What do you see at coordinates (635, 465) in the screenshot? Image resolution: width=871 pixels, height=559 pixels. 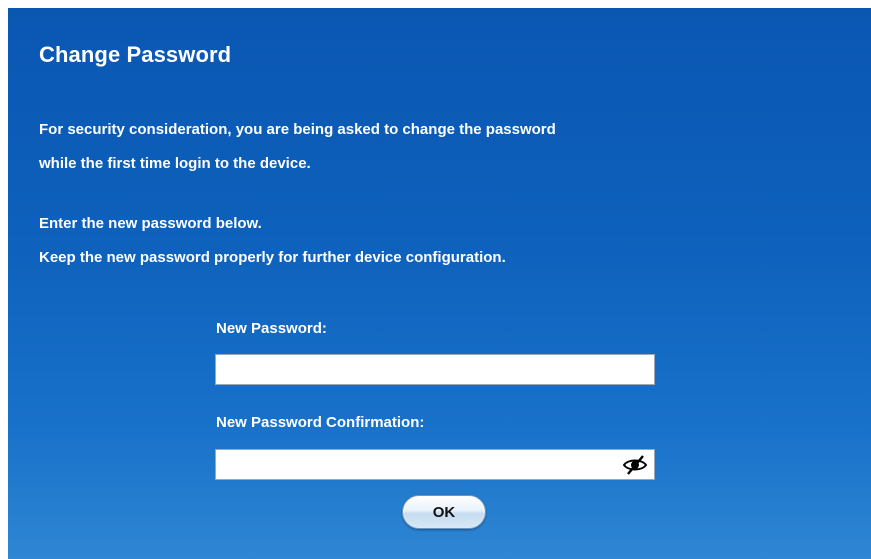 I see `eye-slash-icon` at bounding box center [635, 465].